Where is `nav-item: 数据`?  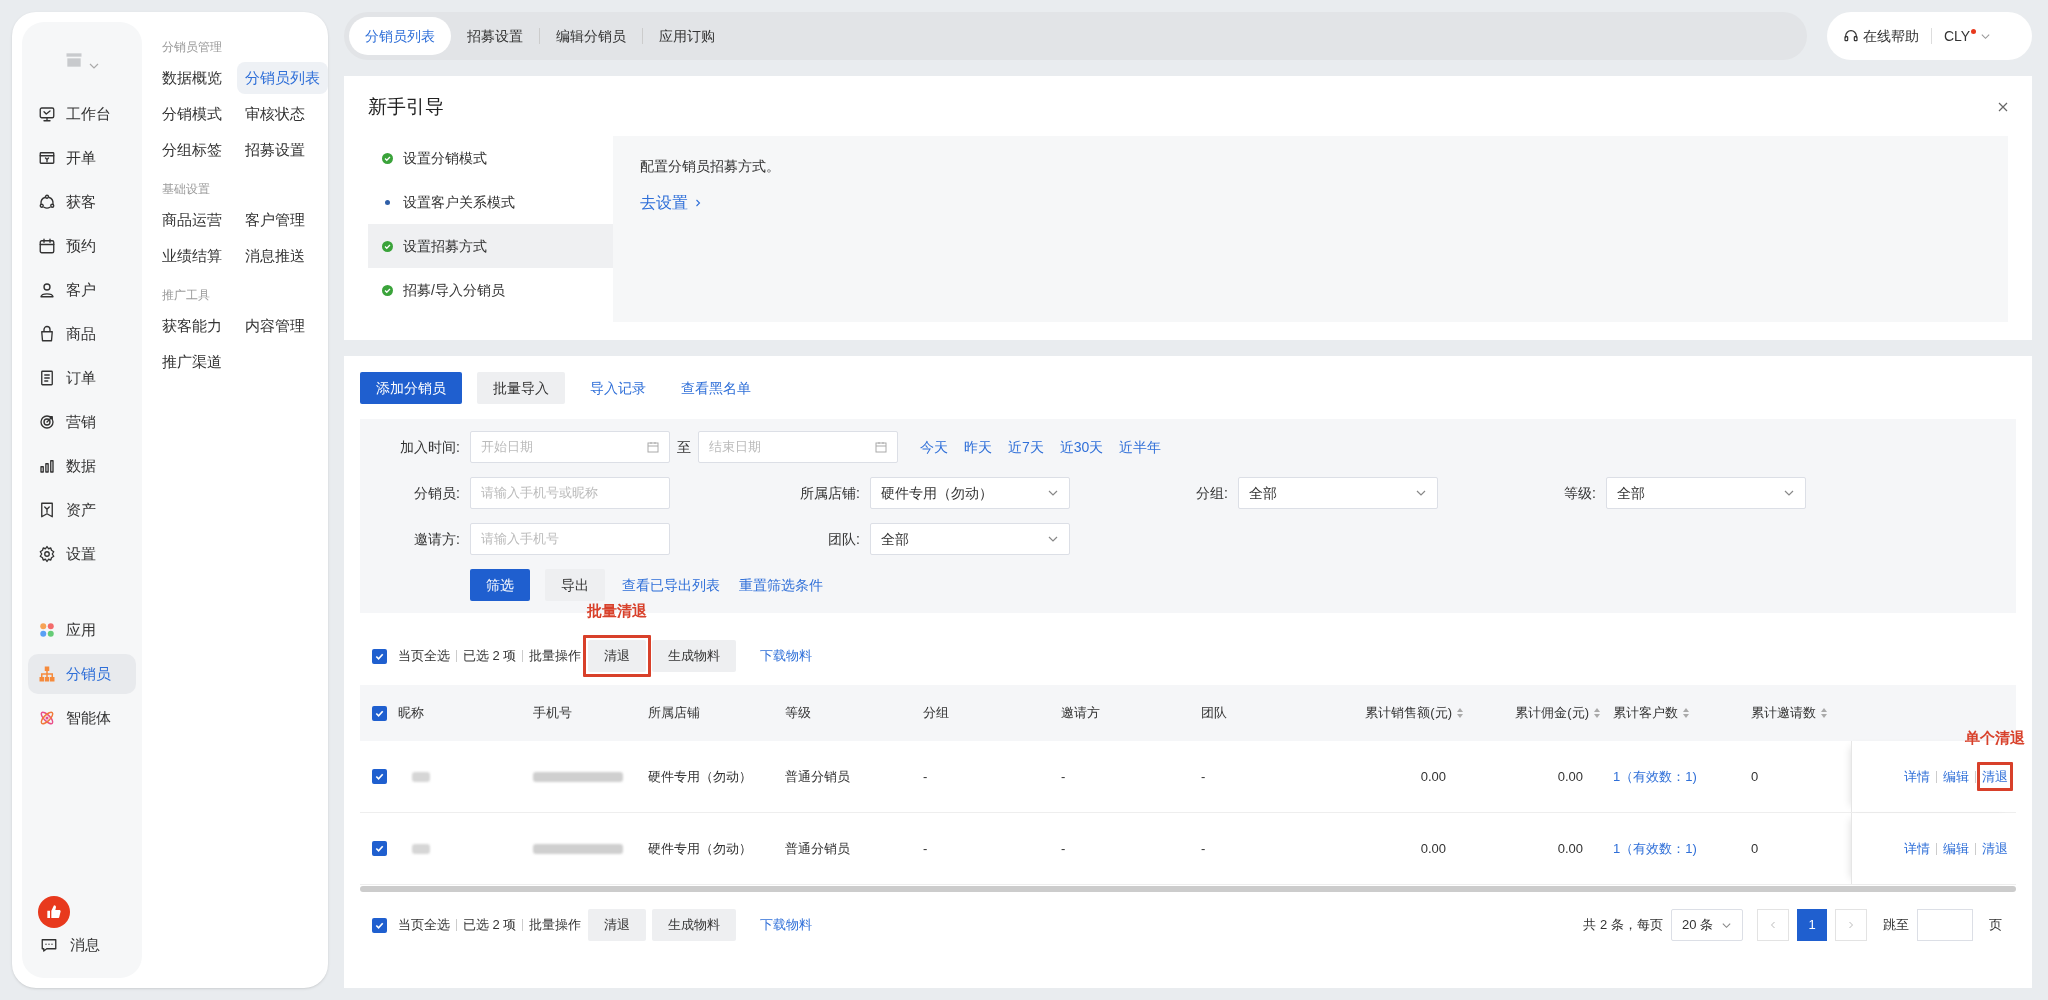 nav-item: 数据 is located at coordinates (82, 466).